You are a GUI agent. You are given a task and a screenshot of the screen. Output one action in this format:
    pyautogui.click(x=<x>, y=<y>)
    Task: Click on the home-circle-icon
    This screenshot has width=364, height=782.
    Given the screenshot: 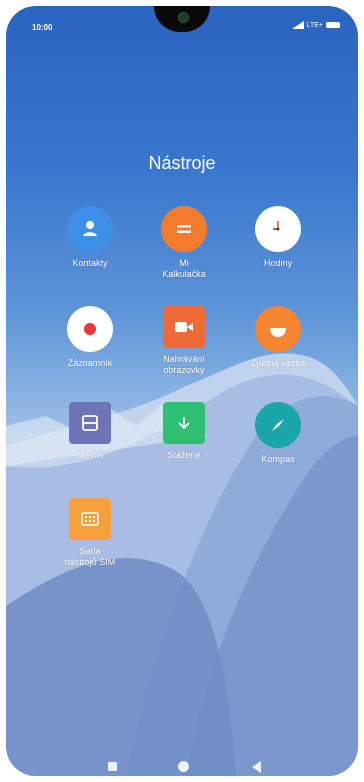 What is the action you would take?
    pyautogui.click(x=183, y=766)
    